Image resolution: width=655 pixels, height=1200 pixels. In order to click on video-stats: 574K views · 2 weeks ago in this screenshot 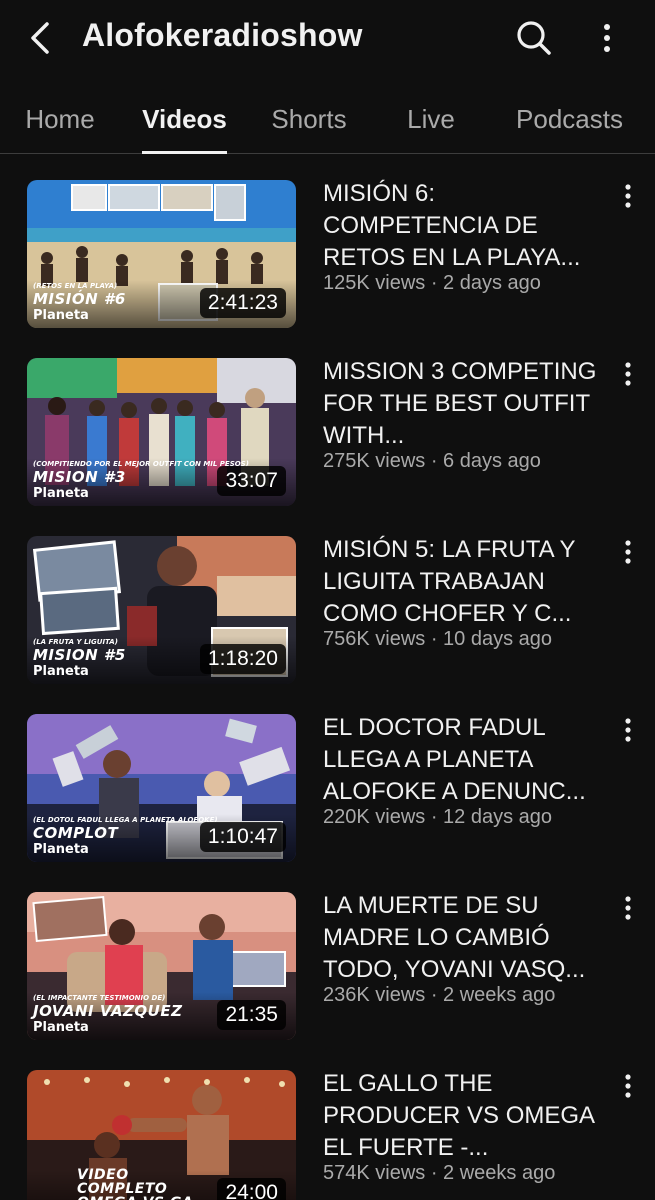, I will do `click(439, 1173)`.